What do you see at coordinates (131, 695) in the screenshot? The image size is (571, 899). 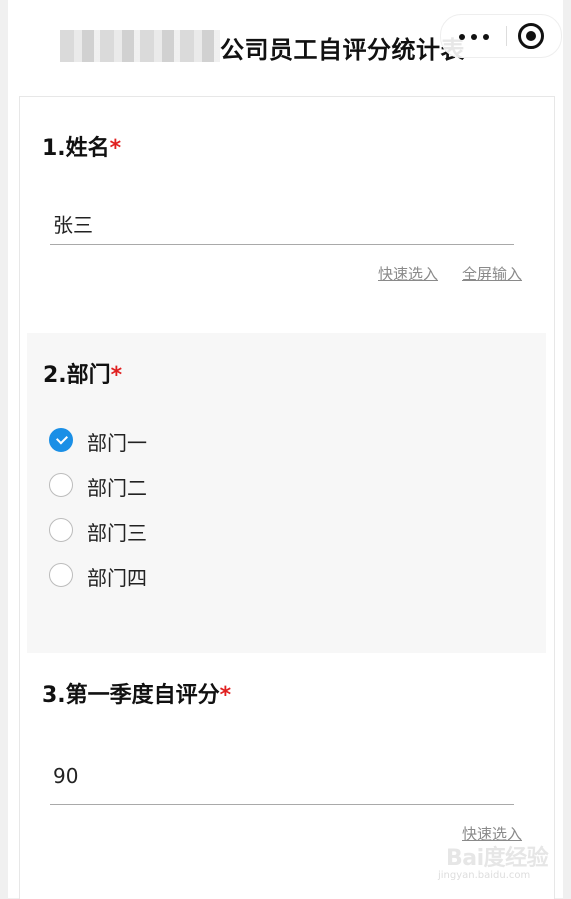 I see `question-label: 3.第一季度自评分` at bounding box center [131, 695].